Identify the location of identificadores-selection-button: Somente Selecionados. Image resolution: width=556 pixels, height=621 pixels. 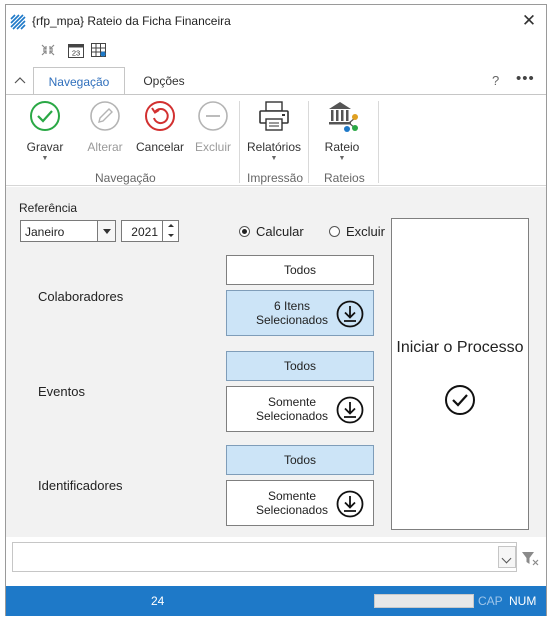
(300, 503).